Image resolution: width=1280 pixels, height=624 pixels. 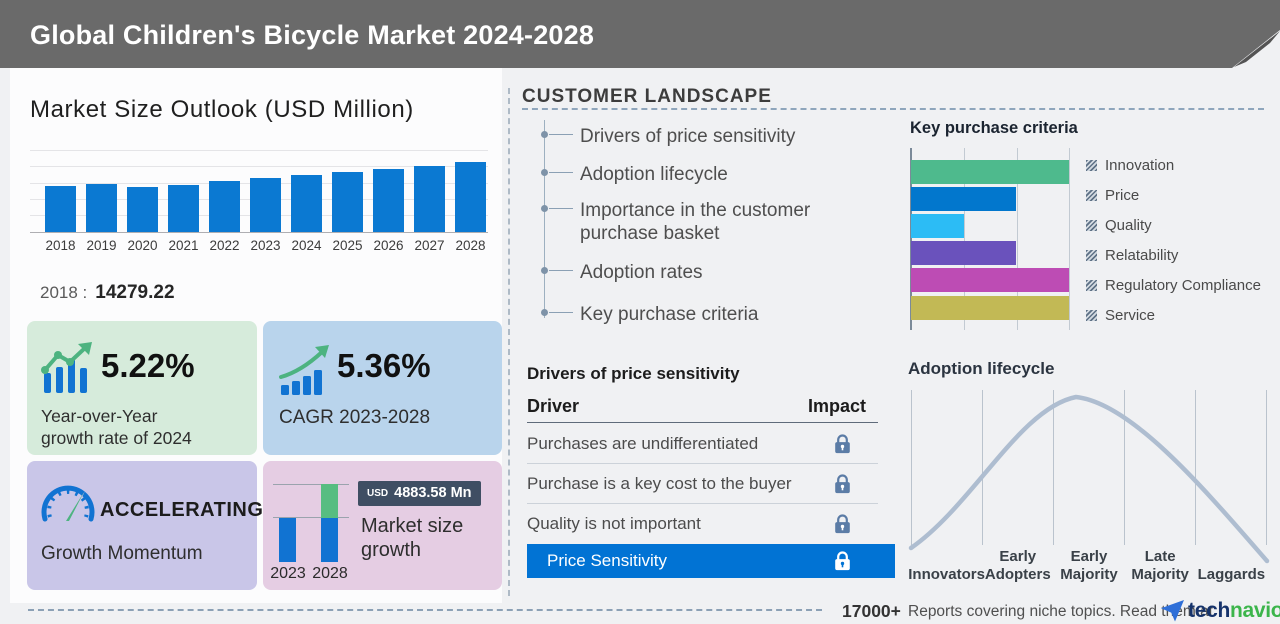 What do you see at coordinates (659, 483) in the screenshot?
I see `driver-label: Purchase is a key cost to the buyer` at bounding box center [659, 483].